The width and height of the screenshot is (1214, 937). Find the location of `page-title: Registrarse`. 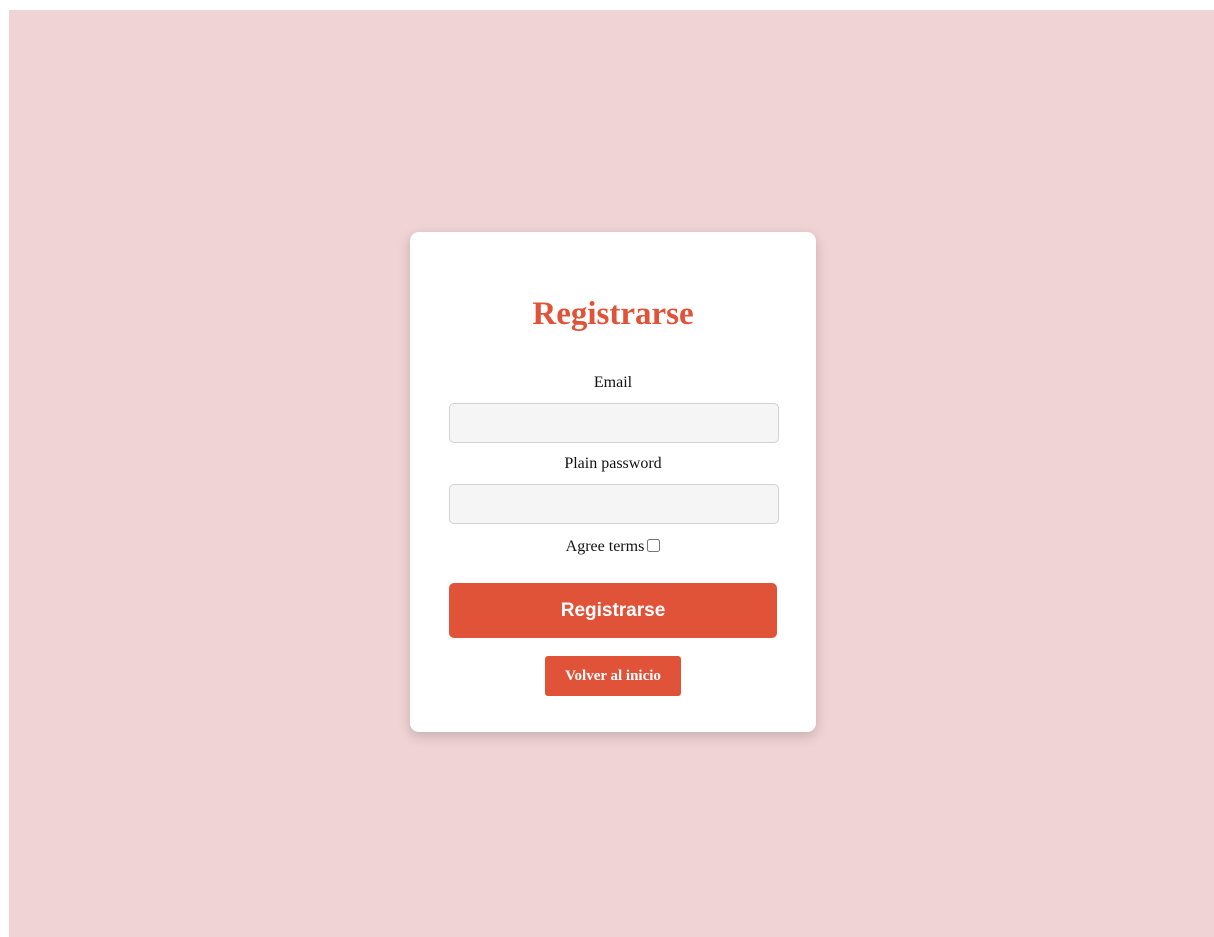

page-title: Registrarse is located at coordinates (613, 314).